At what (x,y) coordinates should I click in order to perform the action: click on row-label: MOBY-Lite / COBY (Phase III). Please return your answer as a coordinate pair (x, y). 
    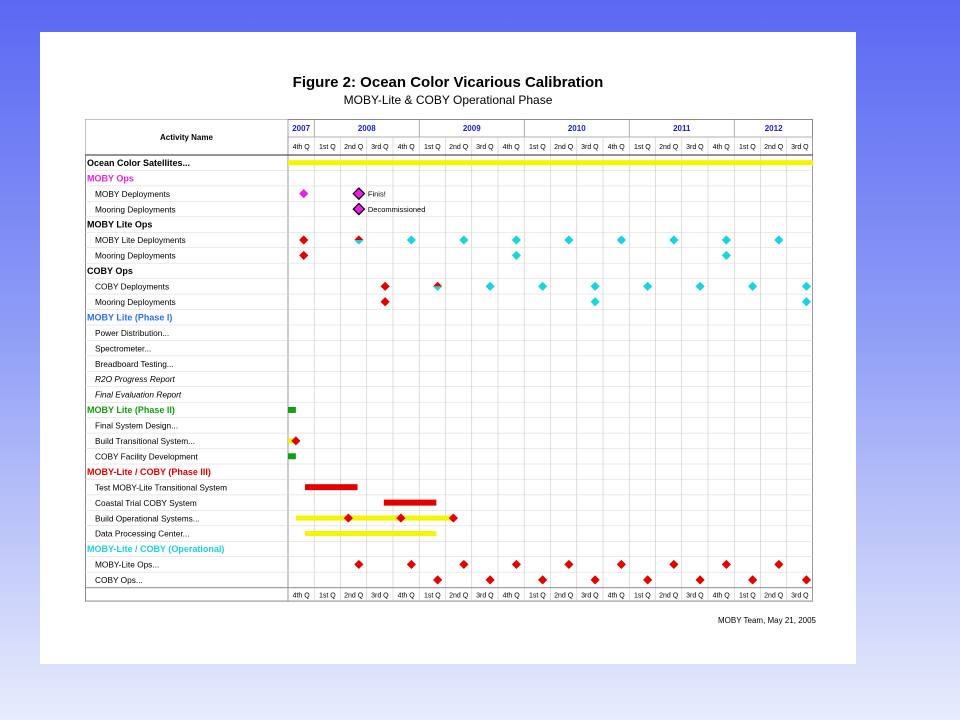
    Looking at the image, I should click on (149, 472).